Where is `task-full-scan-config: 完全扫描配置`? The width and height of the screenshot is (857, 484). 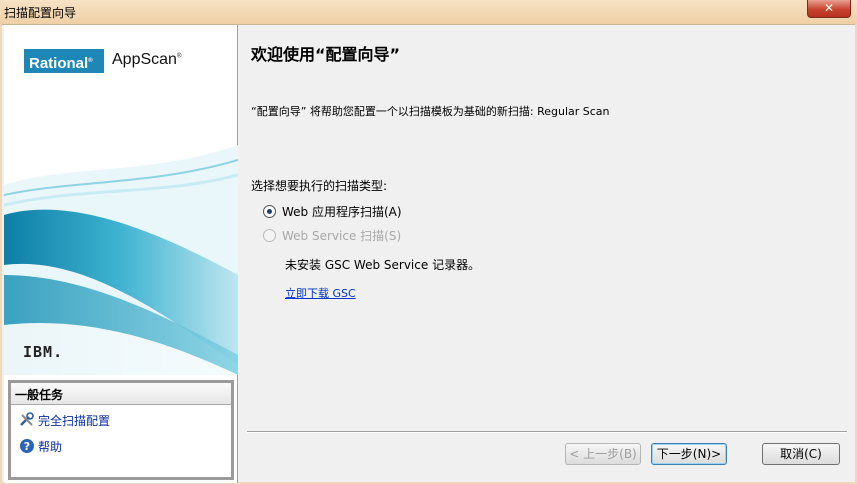
task-full-scan-config: 完全扫描配置 is located at coordinates (121, 418).